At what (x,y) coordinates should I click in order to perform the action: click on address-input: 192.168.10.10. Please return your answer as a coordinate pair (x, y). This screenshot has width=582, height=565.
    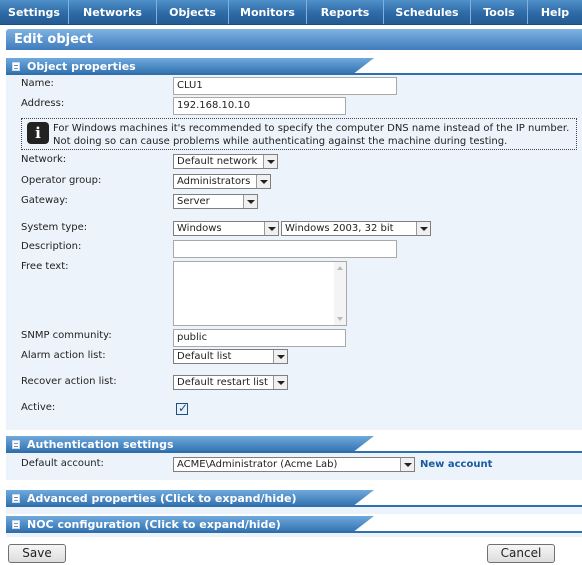
    Looking at the image, I should click on (259, 106).